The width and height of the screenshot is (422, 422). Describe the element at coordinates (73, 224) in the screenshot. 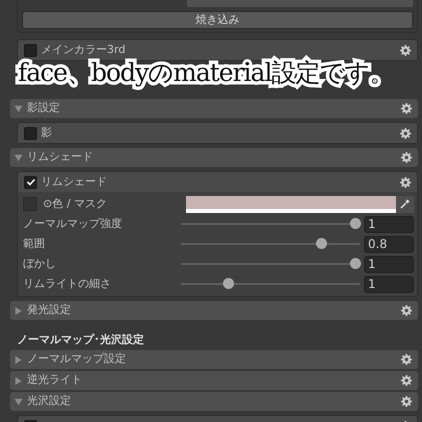

I see `property-label: ノーマルマップ強度` at that location.